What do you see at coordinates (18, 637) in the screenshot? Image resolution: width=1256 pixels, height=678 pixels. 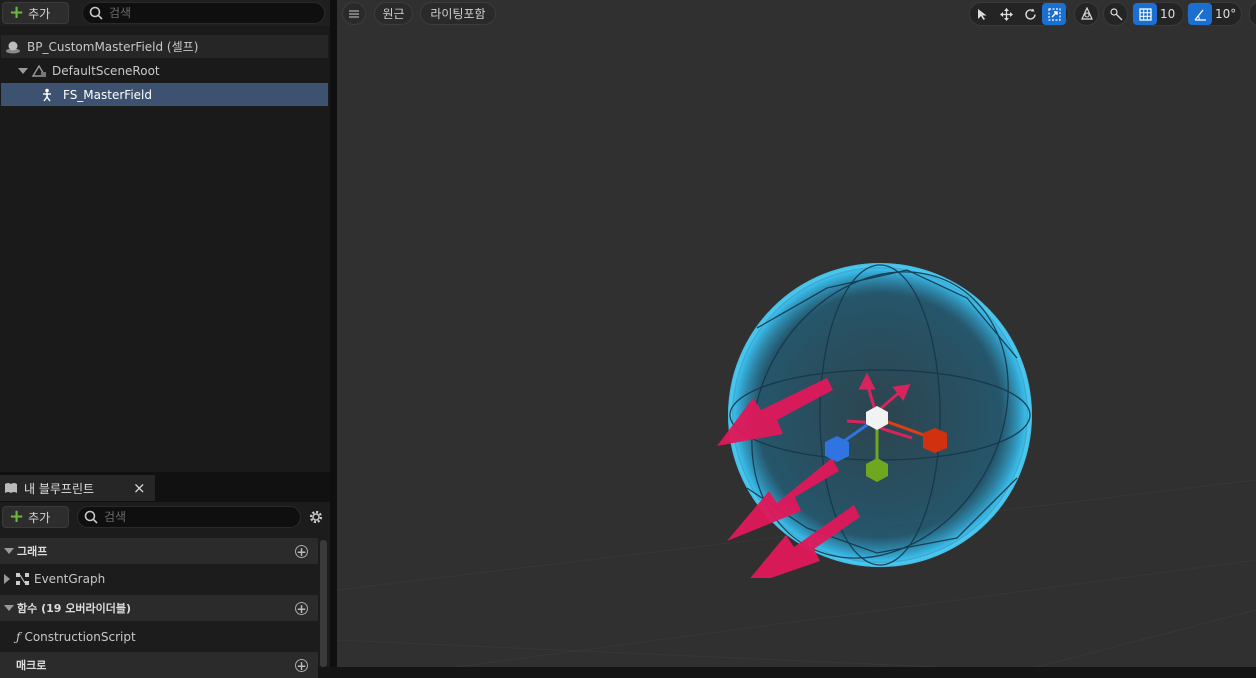 I see `function-icon: ƒ` at bounding box center [18, 637].